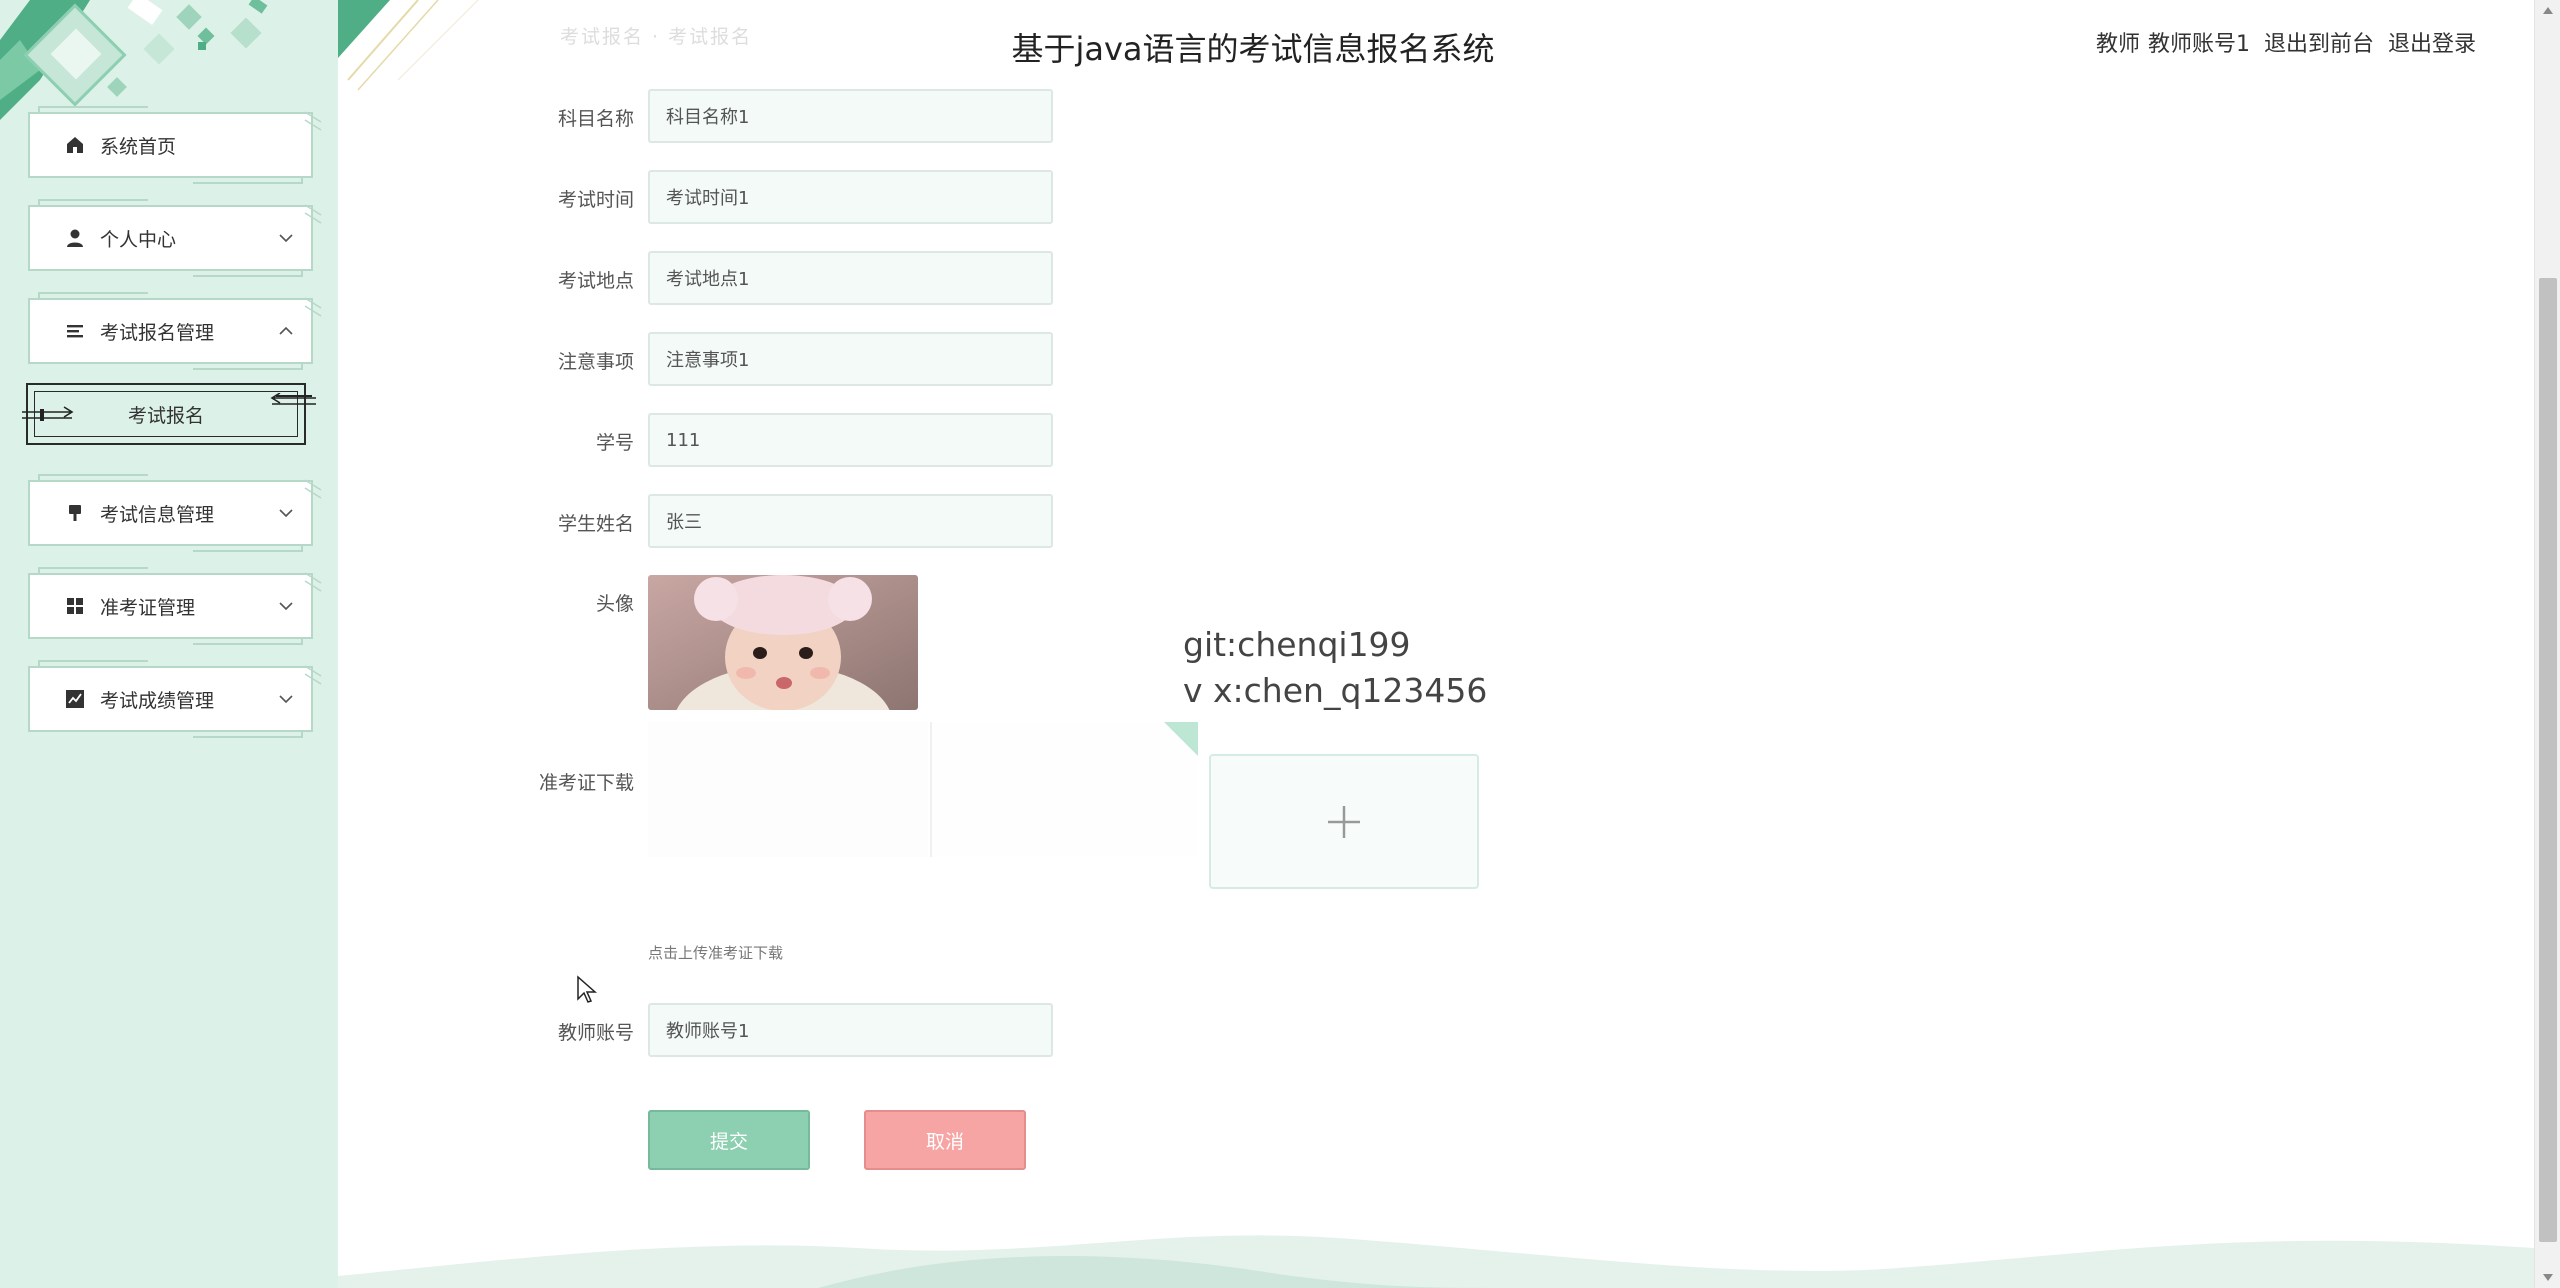 This screenshot has width=2560, height=1288. I want to click on subject-name-input, so click(850, 116).